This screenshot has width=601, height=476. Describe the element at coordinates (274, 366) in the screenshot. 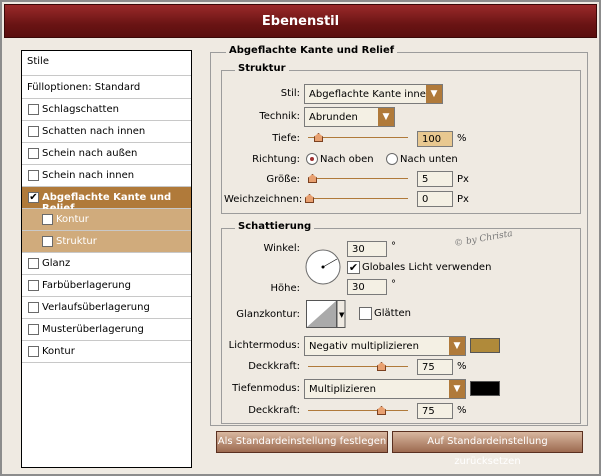

I see `deck1-label: Deckkraft:` at that location.